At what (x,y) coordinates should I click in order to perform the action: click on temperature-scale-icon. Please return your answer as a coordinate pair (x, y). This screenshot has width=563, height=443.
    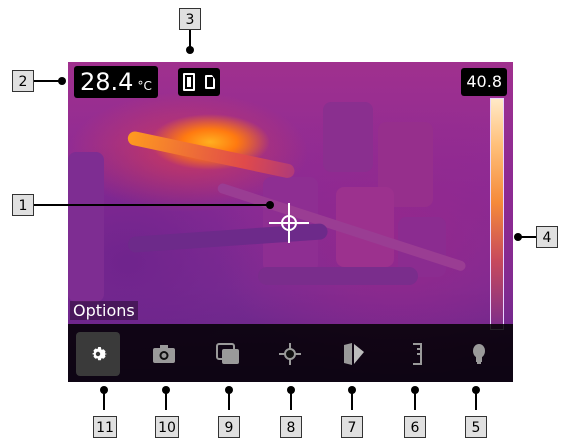
    Looking at the image, I should click on (417, 354).